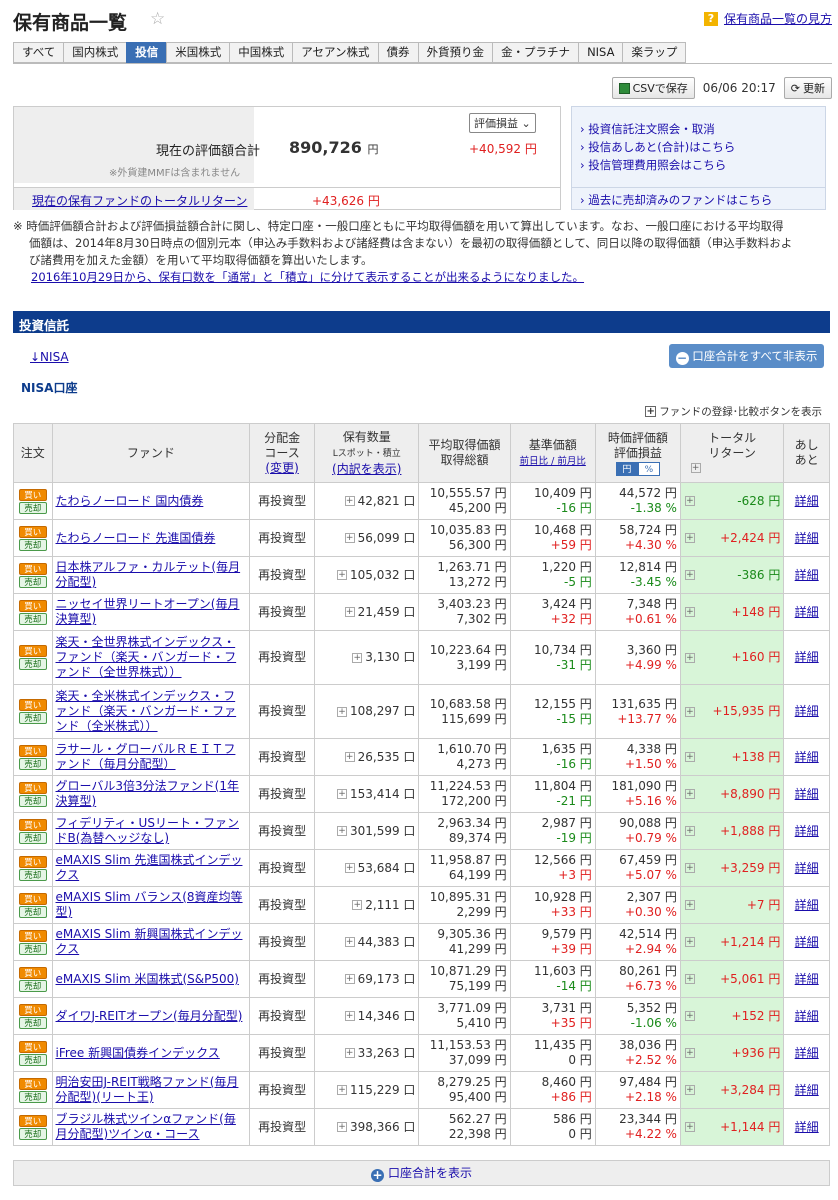 The height and width of the screenshot is (1200, 838). What do you see at coordinates (746, 356) in the screenshot?
I see `hide-all-totals-button: − 口座合計をすべて非表示` at bounding box center [746, 356].